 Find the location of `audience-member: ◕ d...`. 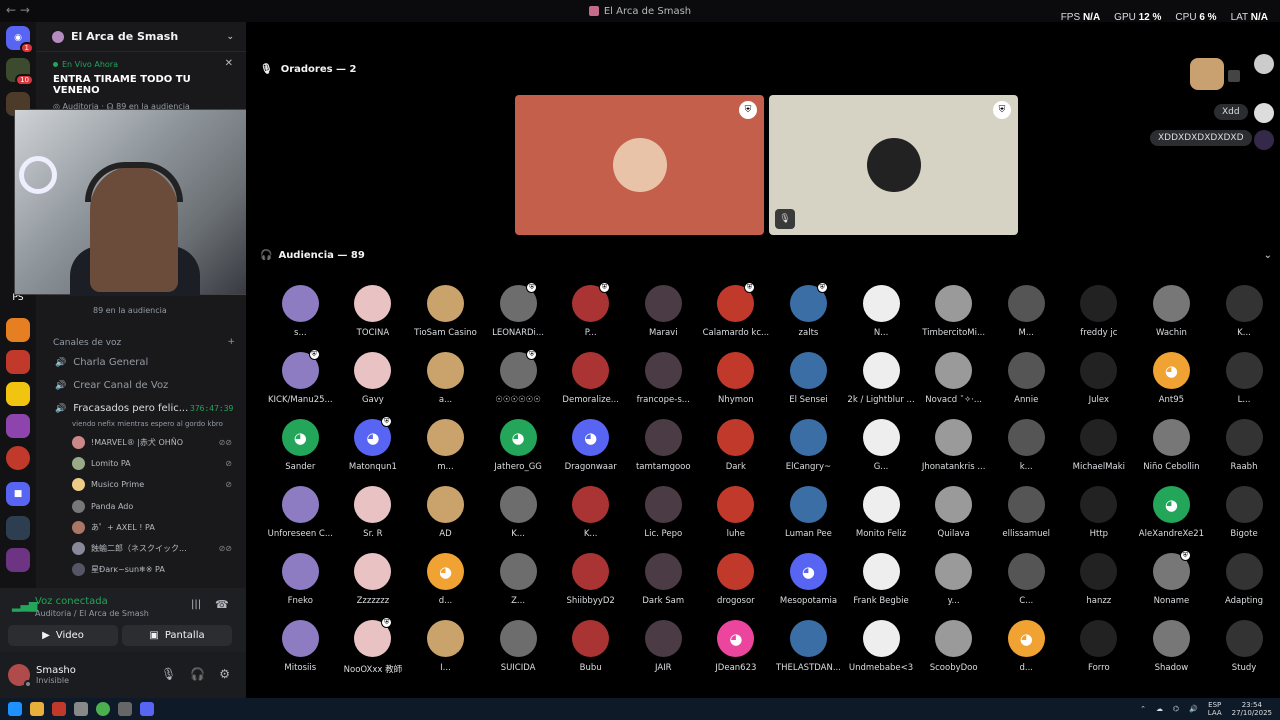

audience-member: ◕ d... is located at coordinates (445, 580).